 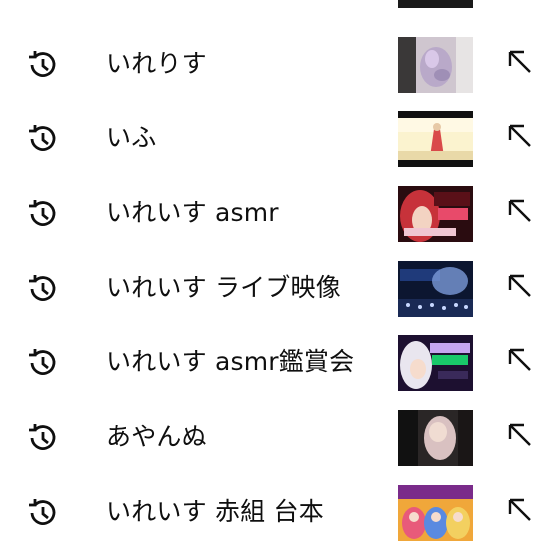 What do you see at coordinates (280, 214) in the screenshot?
I see `history-item: いれいす asmr` at bounding box center [280, 214].